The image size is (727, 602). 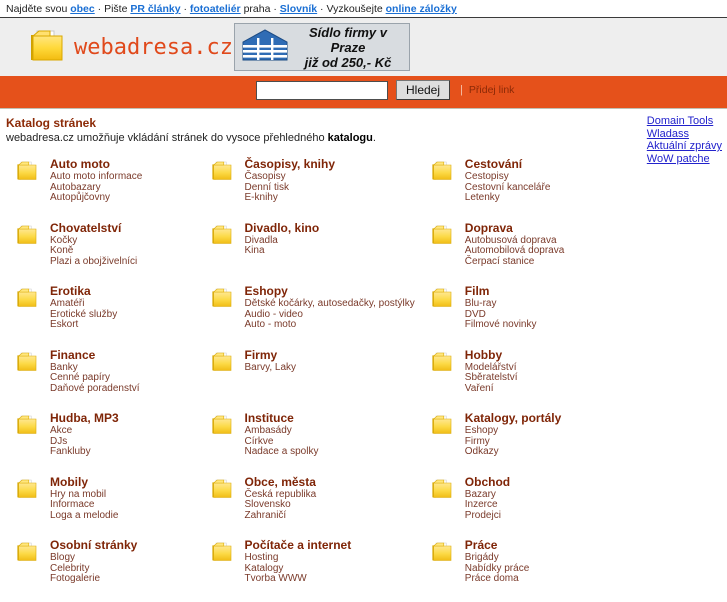 I want to click on category-sublink-2: Letenky, so click(x=508, y=198).